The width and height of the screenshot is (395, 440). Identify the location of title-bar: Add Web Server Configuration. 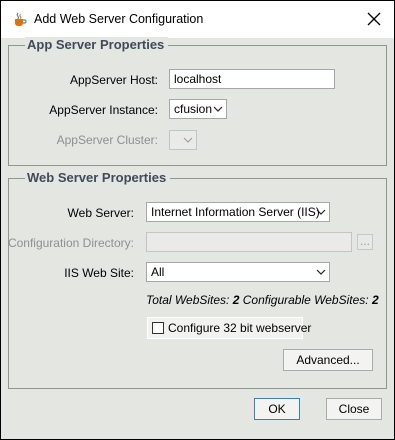
(197, 19).